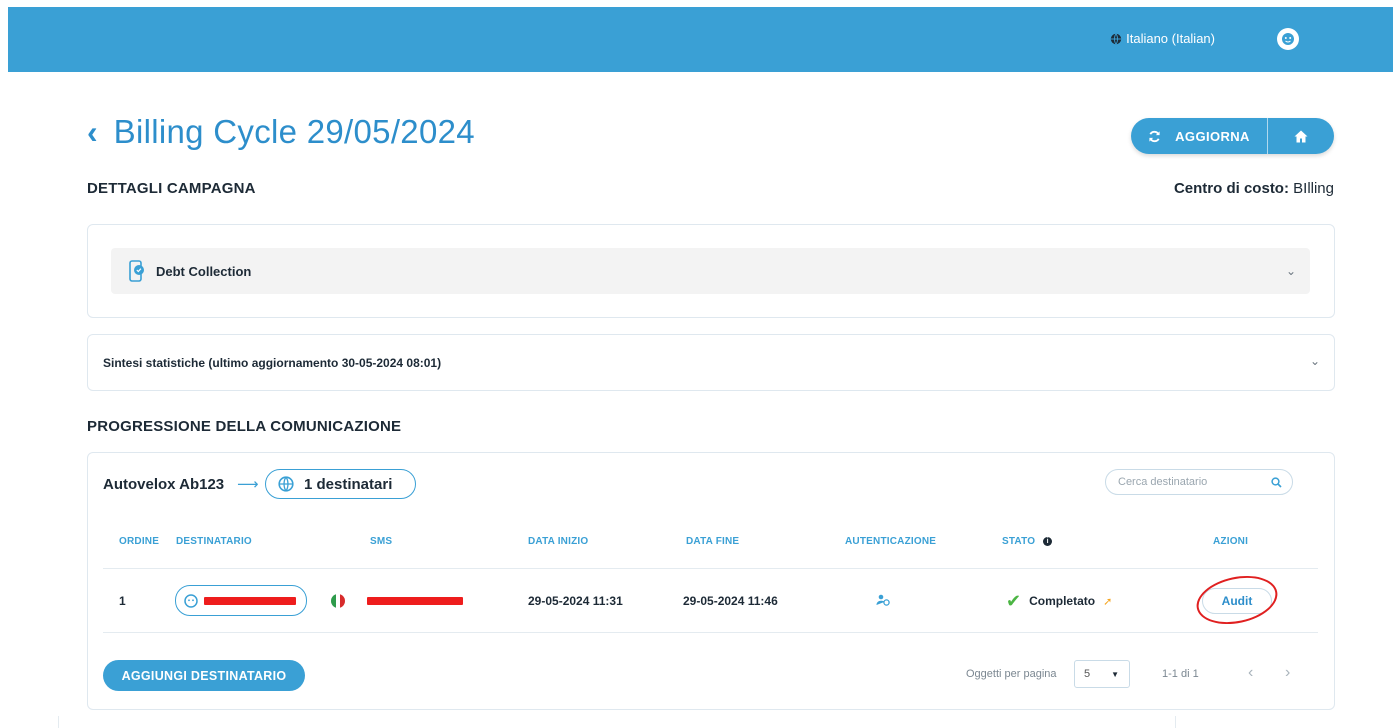  What do you see at coordinates (1180, 674) in the screenshot?
I see `pagination-range: 1-1 di 1` at bounding box center [1180, 674].